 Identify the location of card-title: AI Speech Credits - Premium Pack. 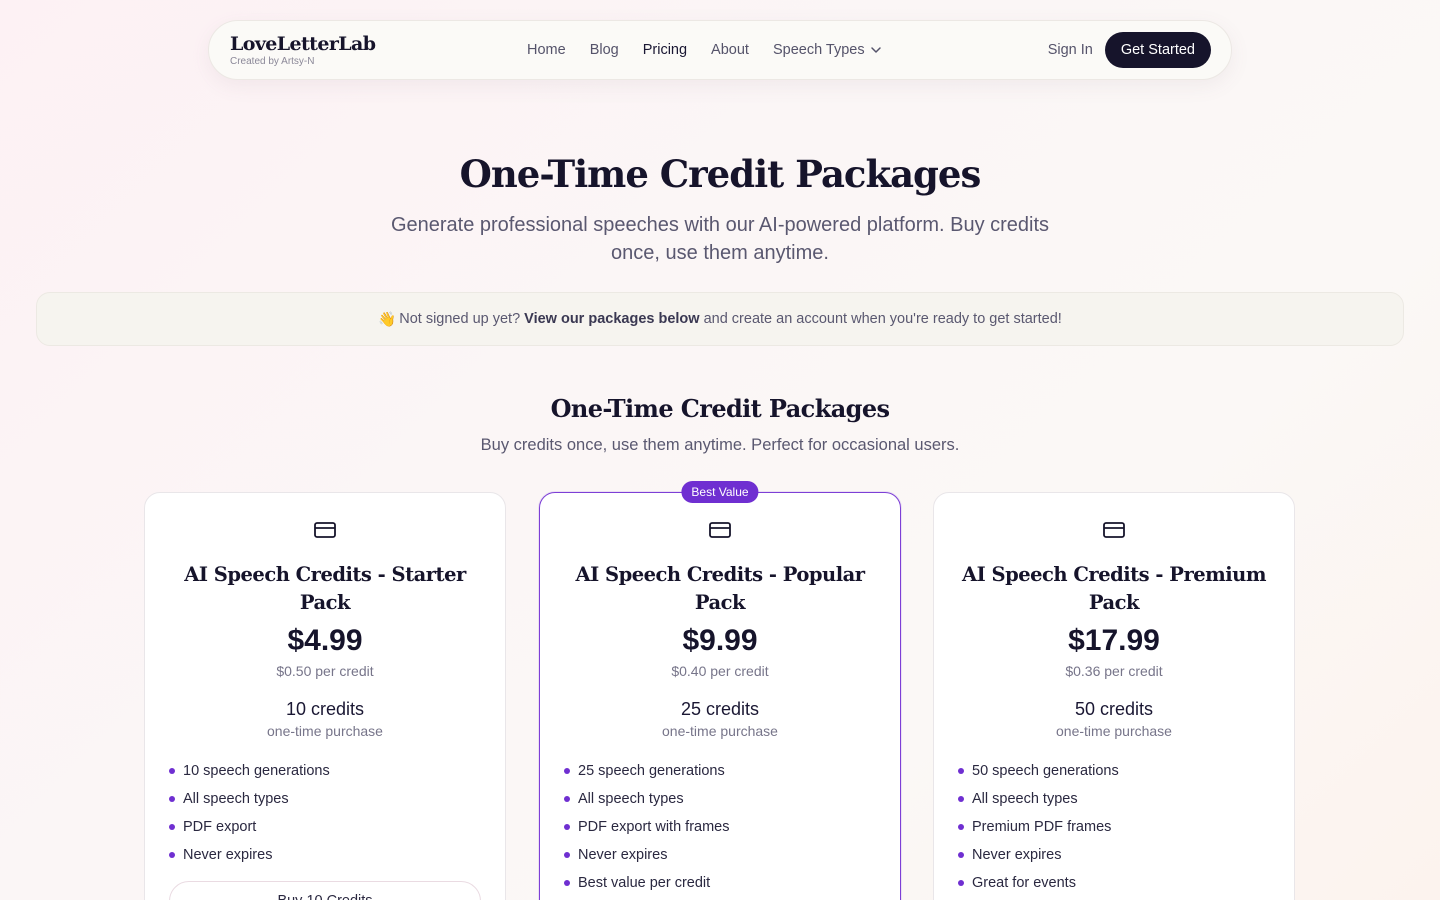
(1114, 588).